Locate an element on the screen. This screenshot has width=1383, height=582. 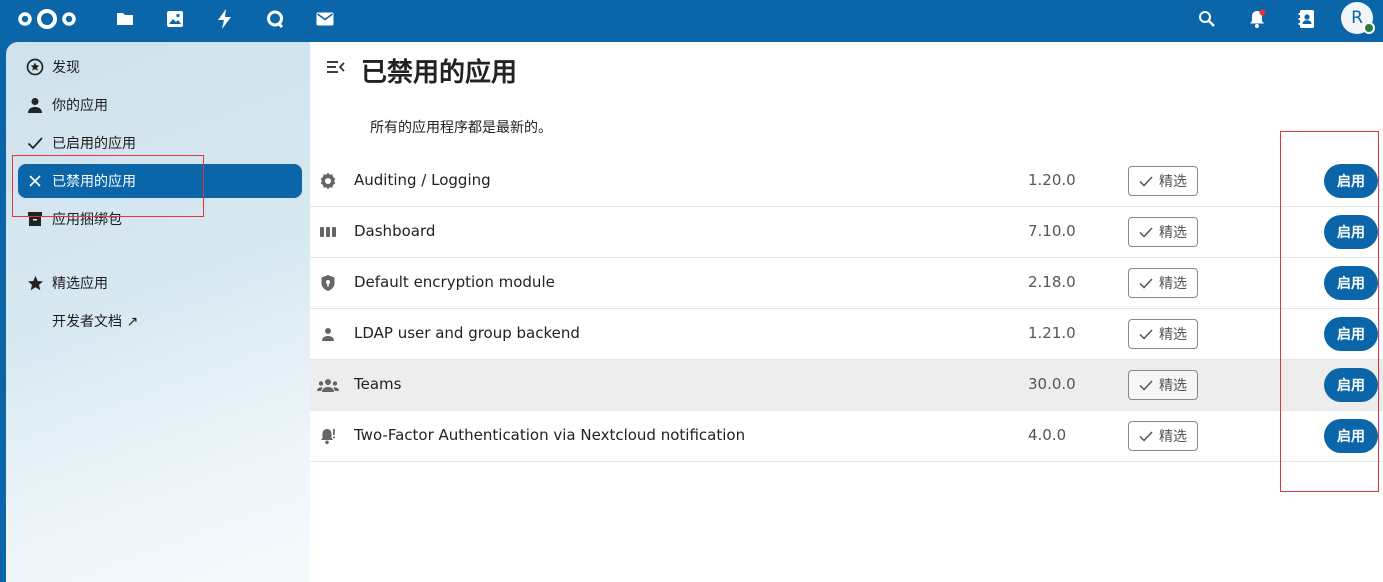
talk-icon is located at coordinates (275, 19).